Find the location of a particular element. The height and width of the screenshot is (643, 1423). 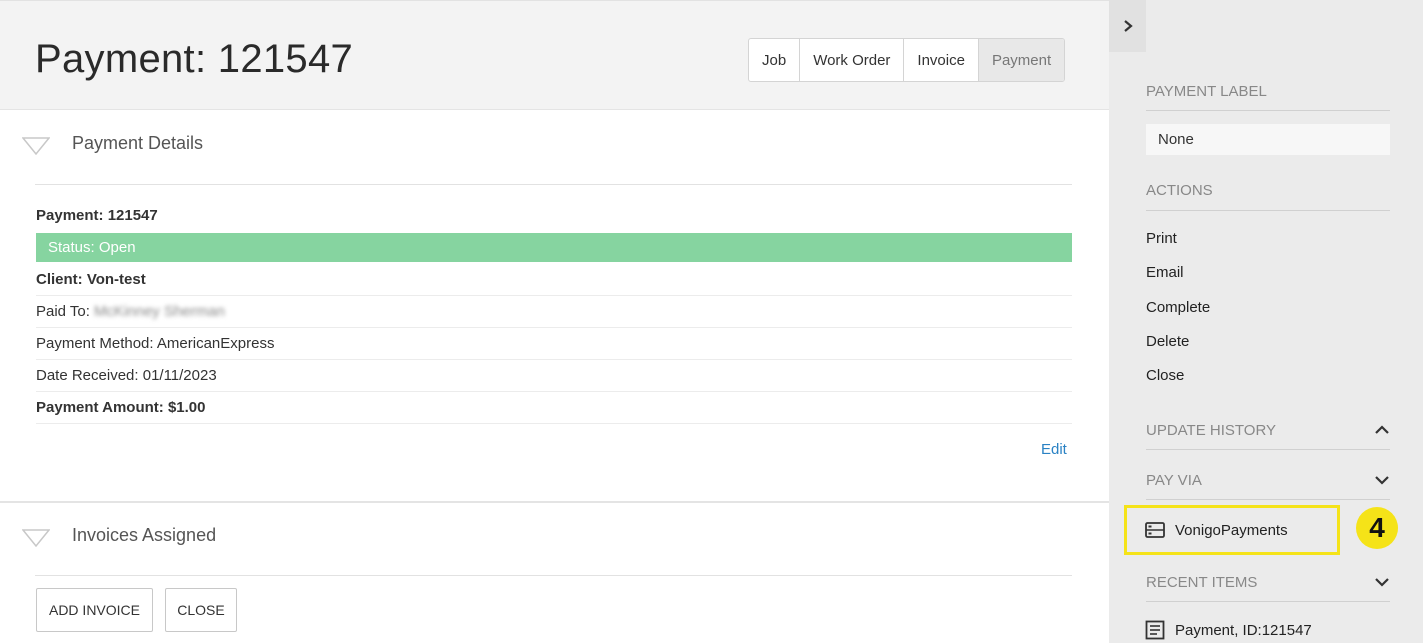

paid-to-label: Paid To: is located at coordinates (63, 311).